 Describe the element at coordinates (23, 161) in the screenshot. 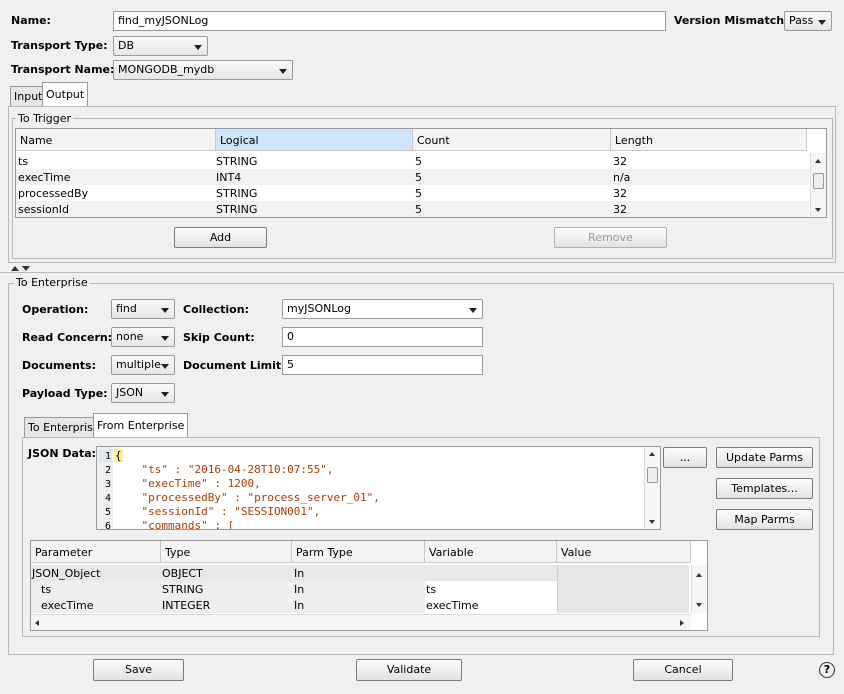

I see `cell-name: ts` at that location.